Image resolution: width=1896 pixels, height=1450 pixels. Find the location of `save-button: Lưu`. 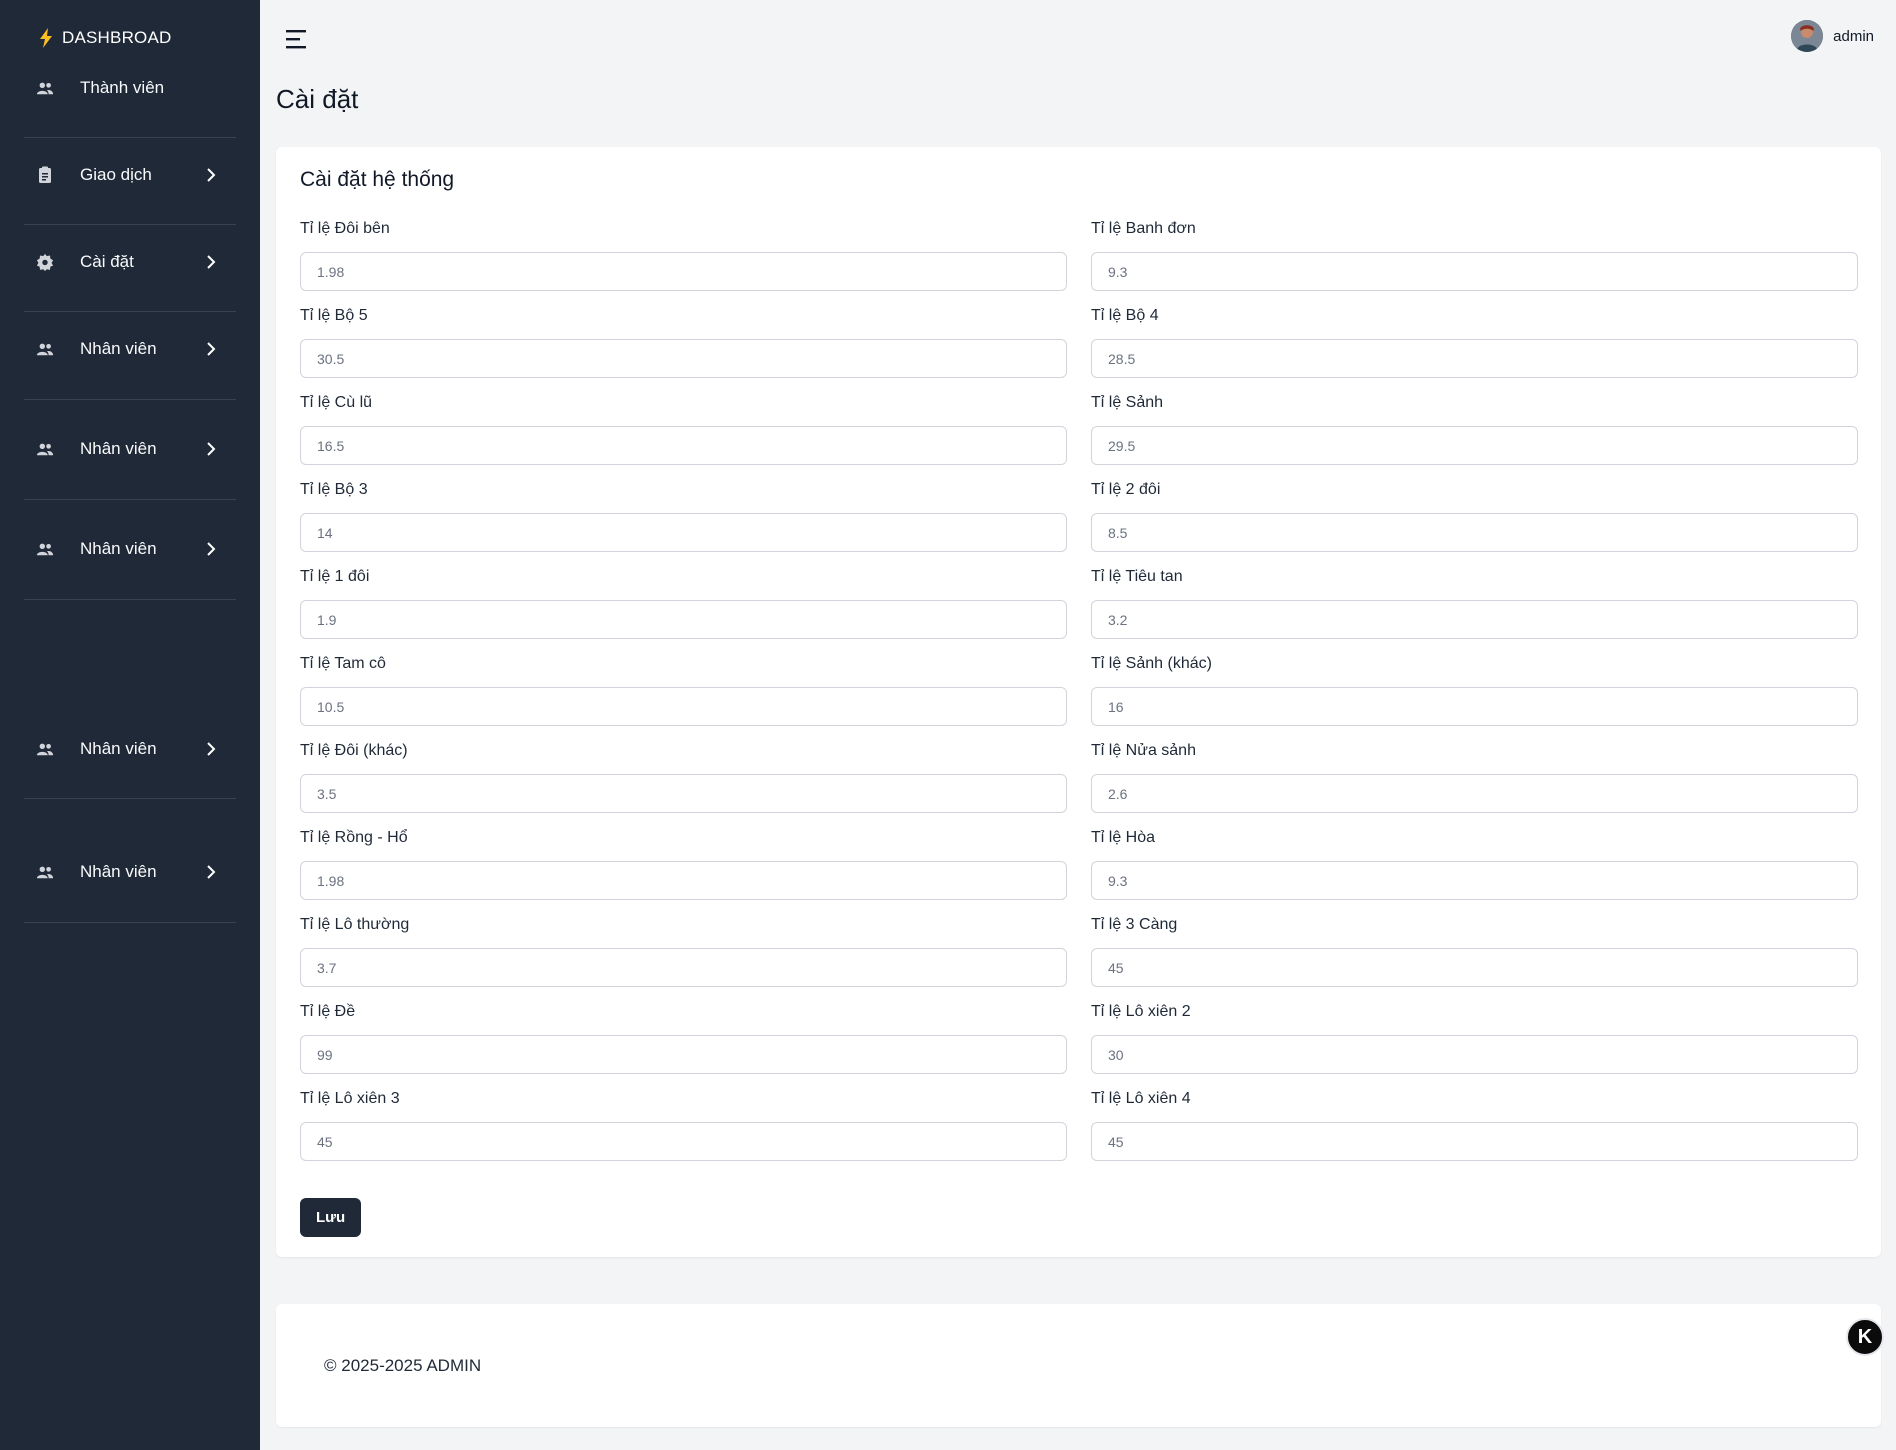

save-button: Lưu is located at coordinates (331, 1217).